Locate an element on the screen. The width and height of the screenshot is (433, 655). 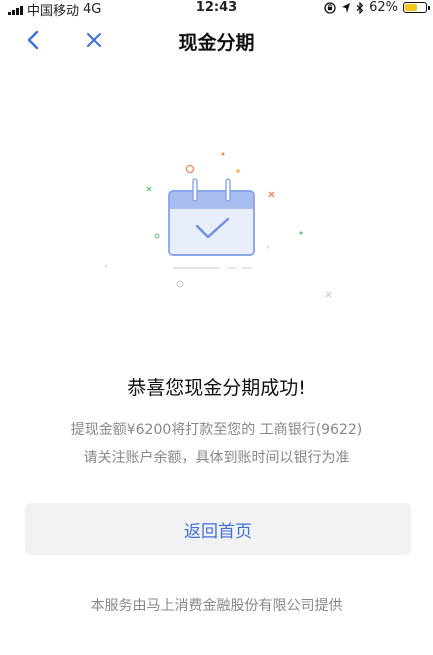
decor-dot-grey is located at coordinates (268, 247).